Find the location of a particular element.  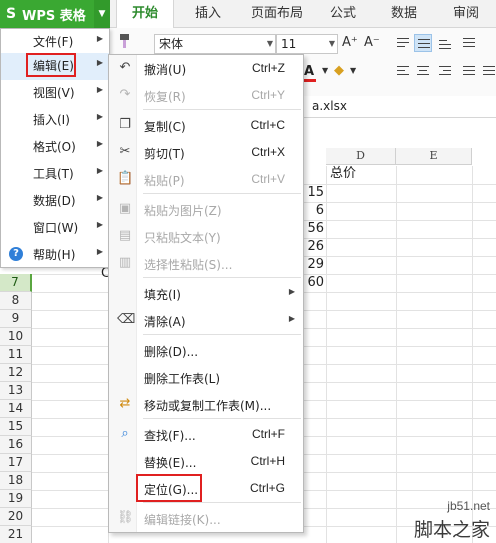

menu-item-cut: ✂ 剪切(T) Ctrl+X is located at coordinates (206, 152).